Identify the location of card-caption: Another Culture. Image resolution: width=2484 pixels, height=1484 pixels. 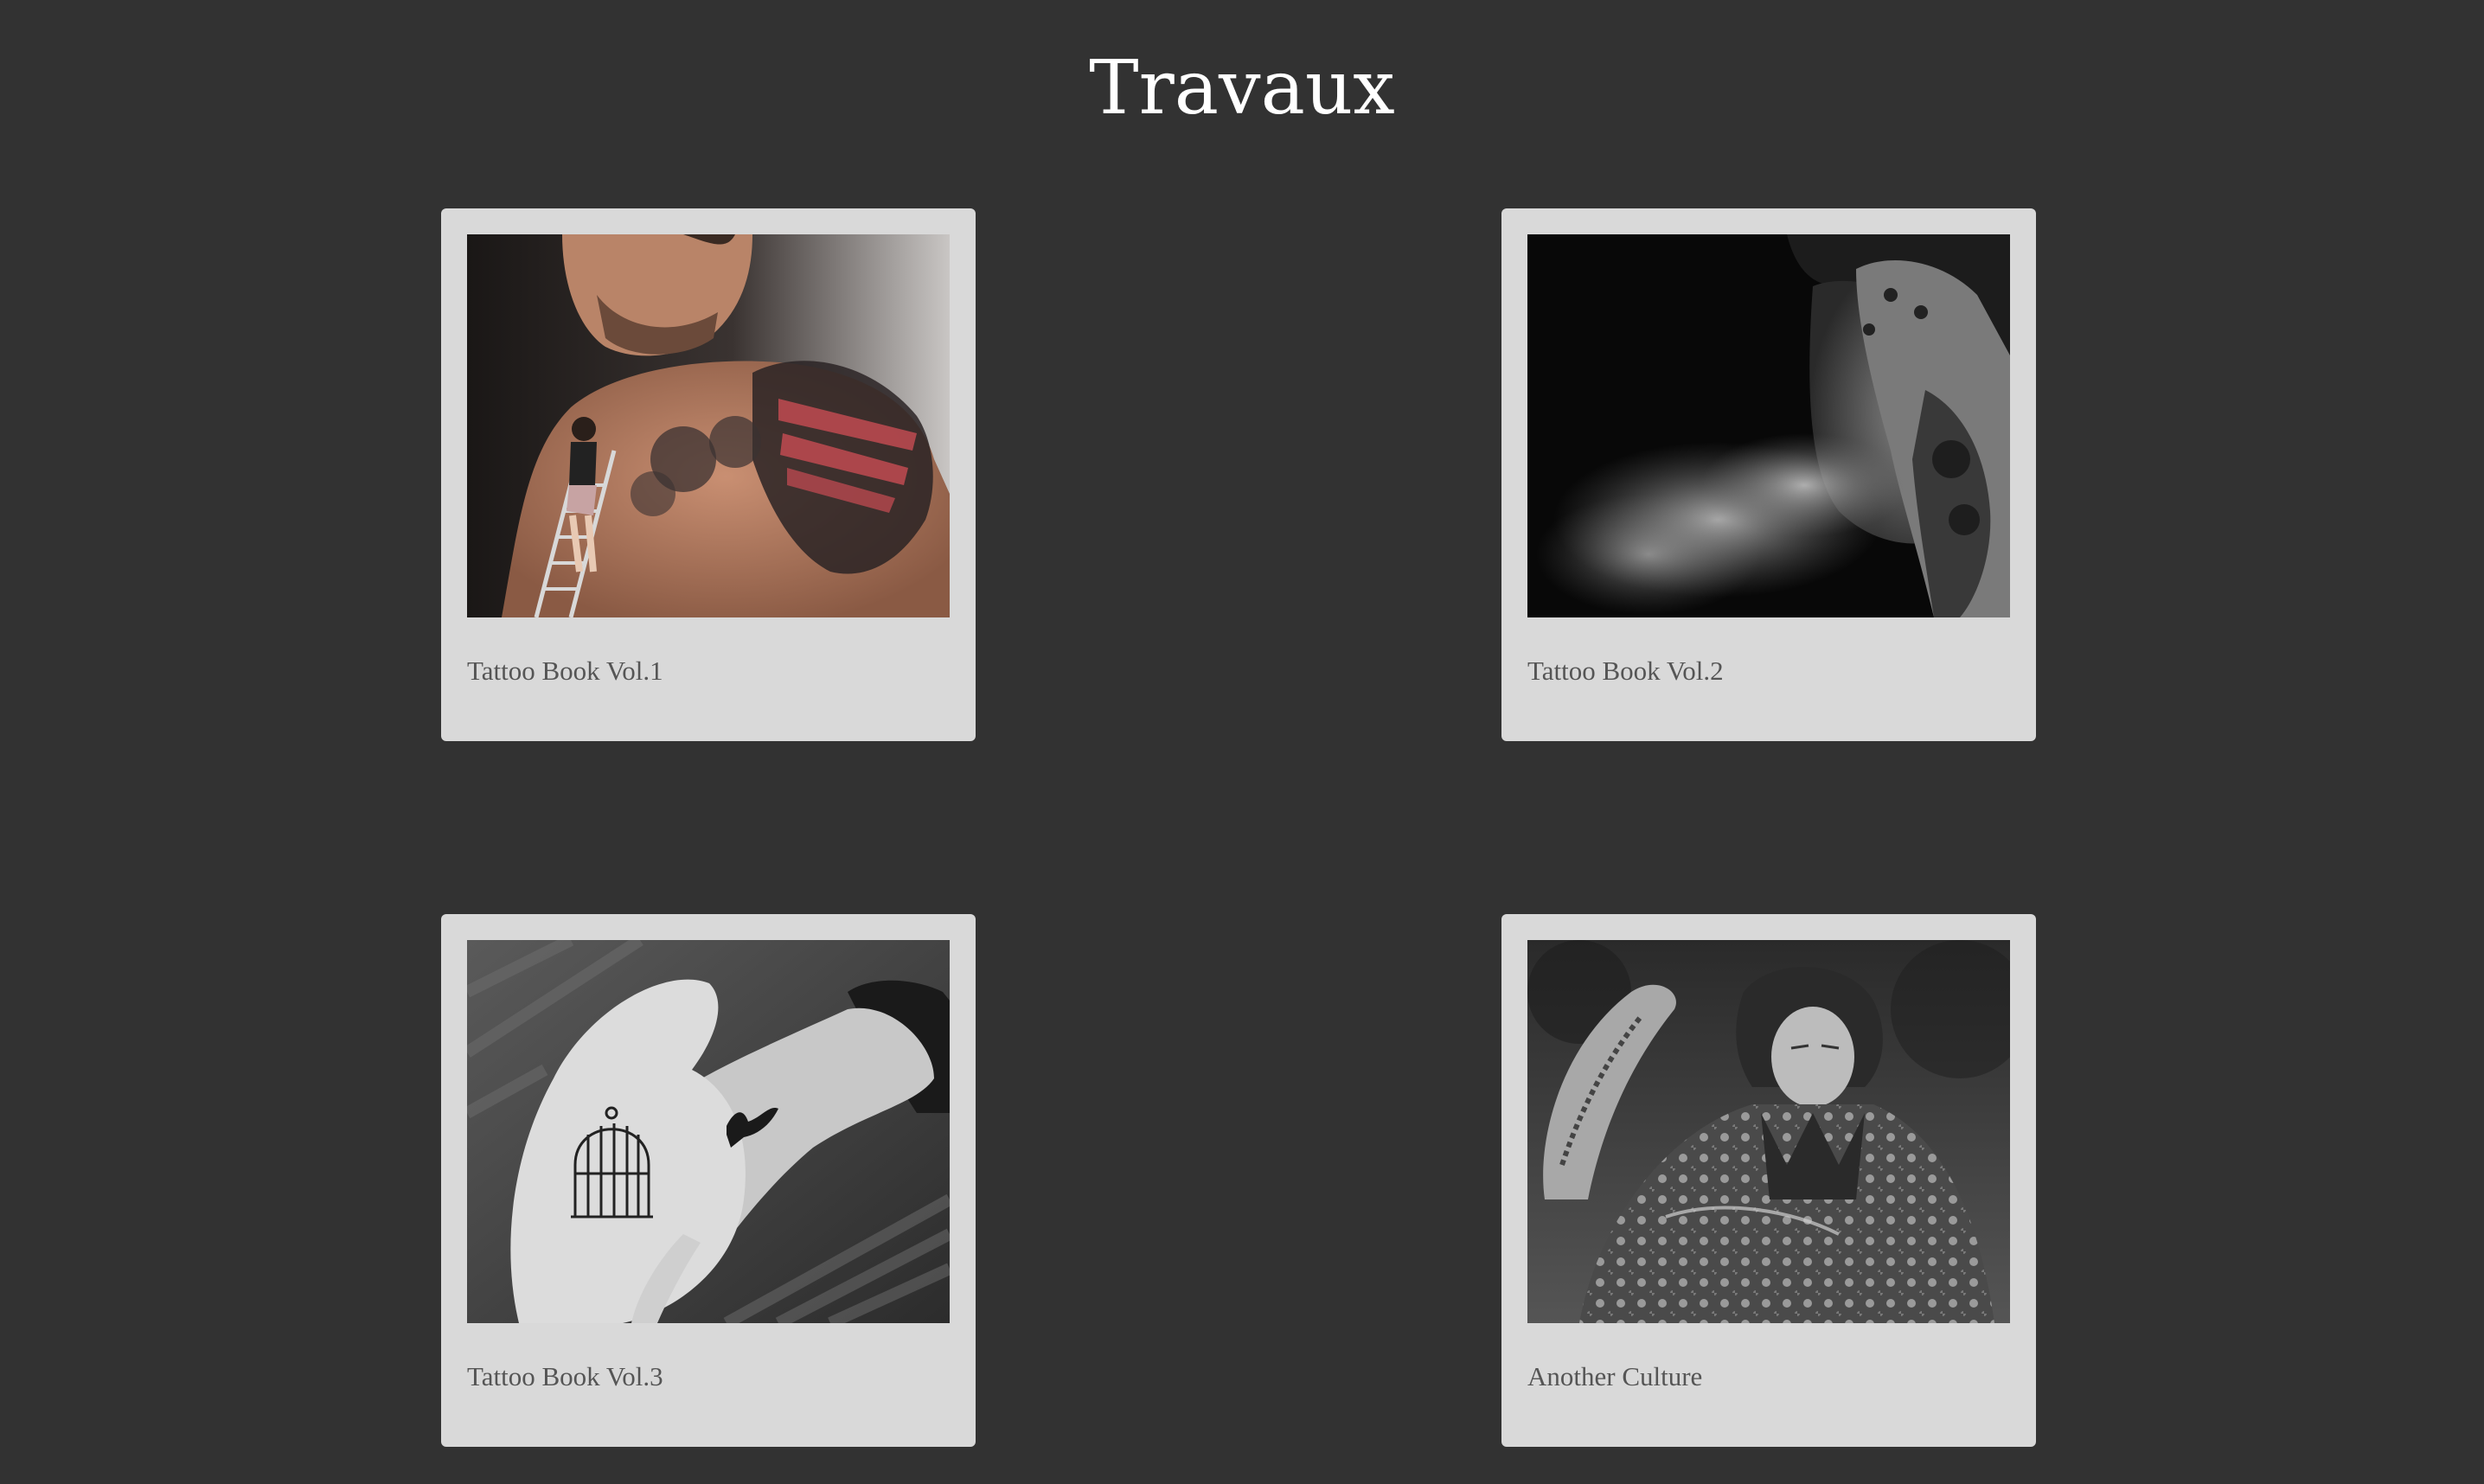
(1615, 1377).